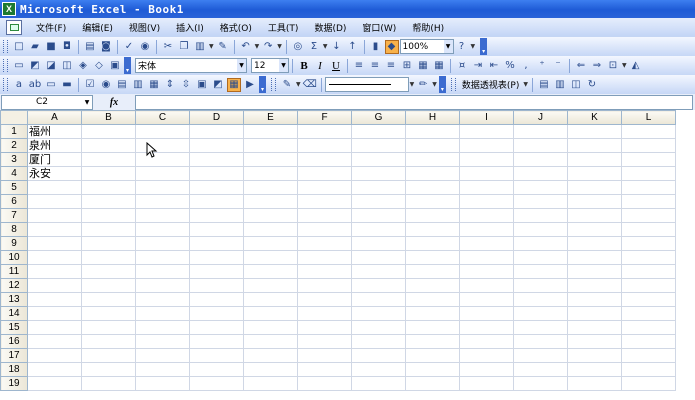 The width and height of the screenshot is (695, 400). I want to click on cell-f14, so click(324, 313).